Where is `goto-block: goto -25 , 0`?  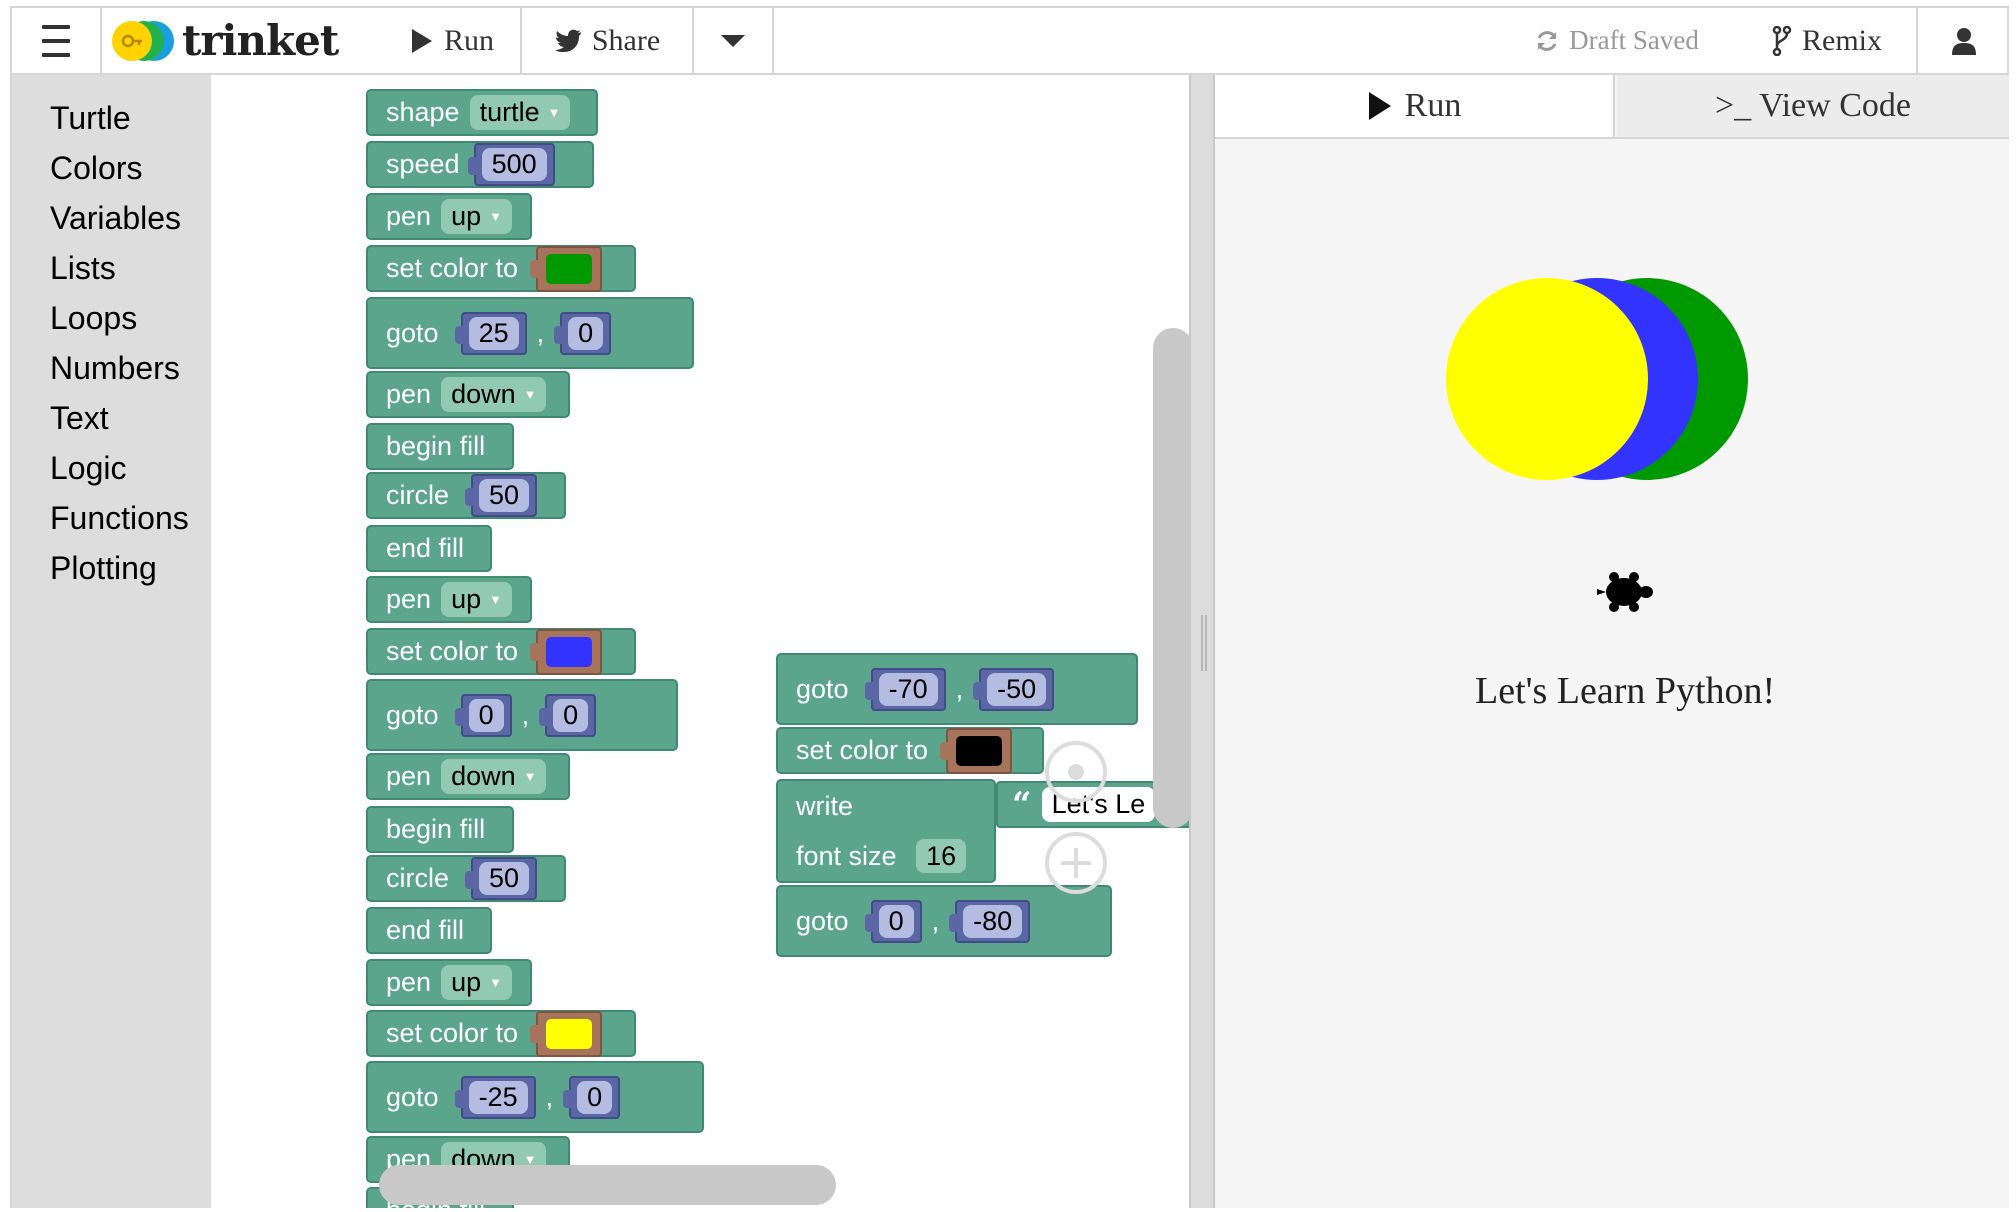
goto-block: goto -25 , 0 is located at coordinates (535, 1097).